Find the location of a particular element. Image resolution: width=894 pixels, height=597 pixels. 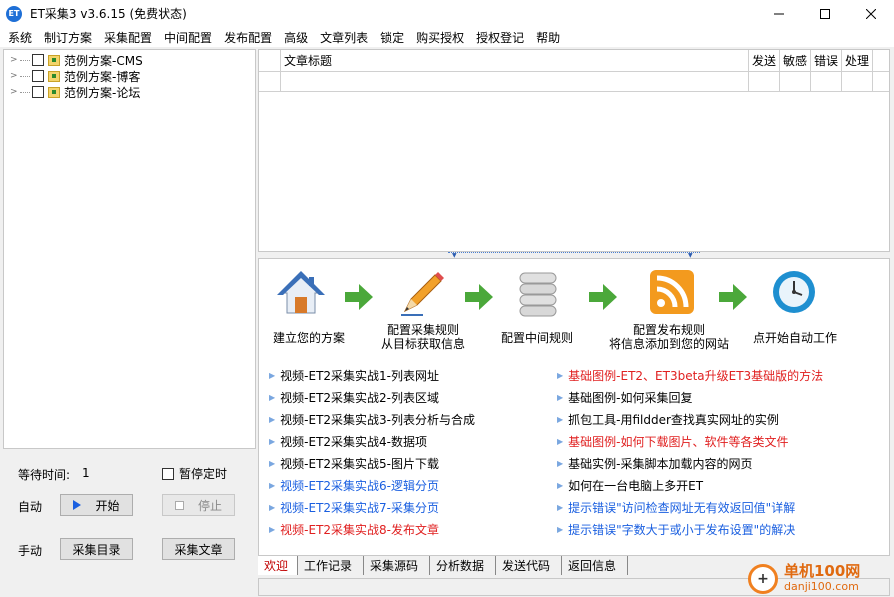

tutorial-link: ▶ 提示错误"访问检查网址无有效返回值"详解 is located at coordinates (676, 507).